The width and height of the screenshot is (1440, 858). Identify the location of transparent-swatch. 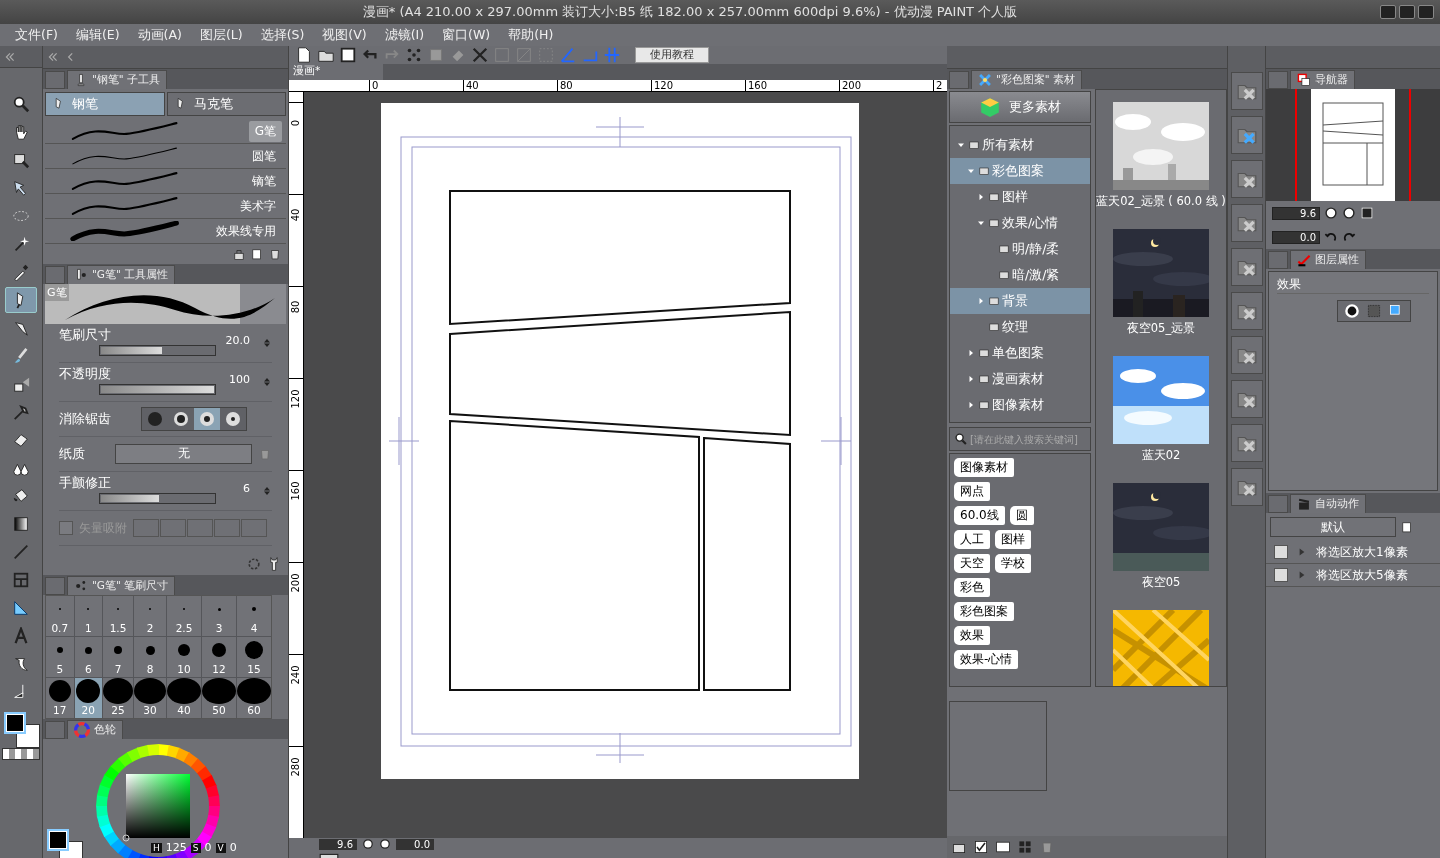
(21, 754).